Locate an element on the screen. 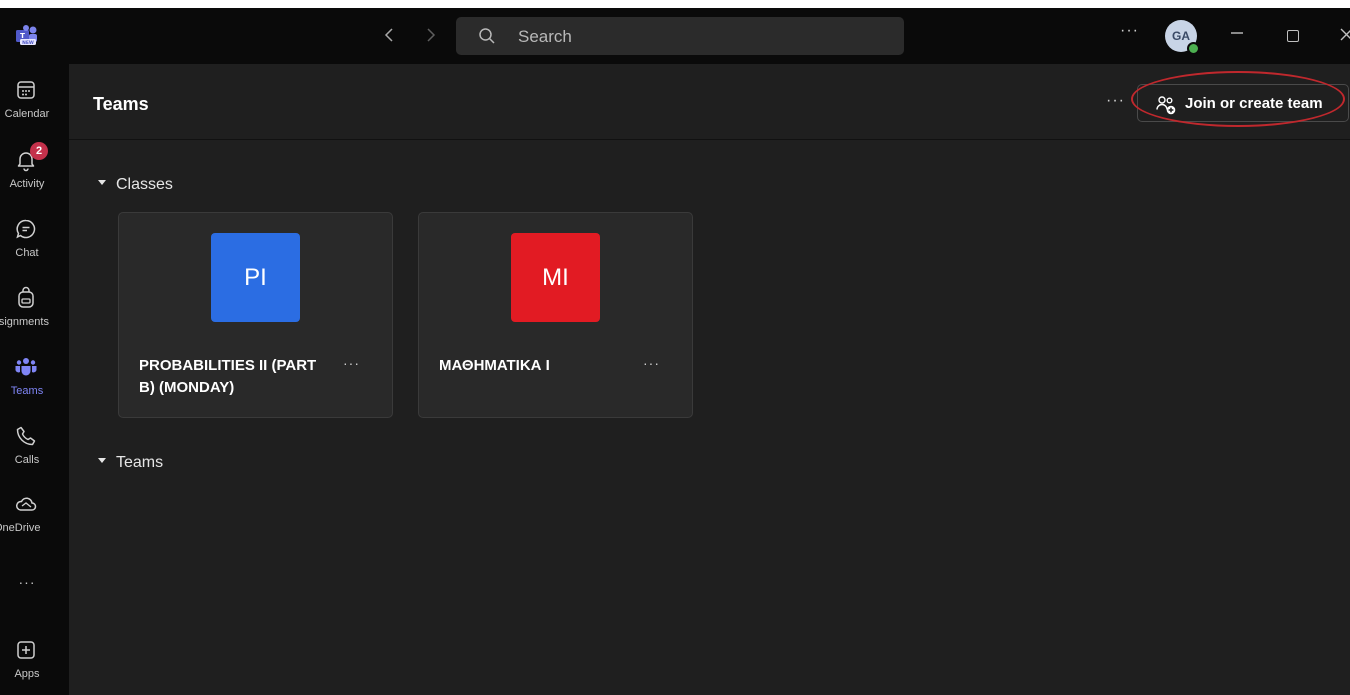  rail-item-chat: Chat is located at coordinates (34, 249).